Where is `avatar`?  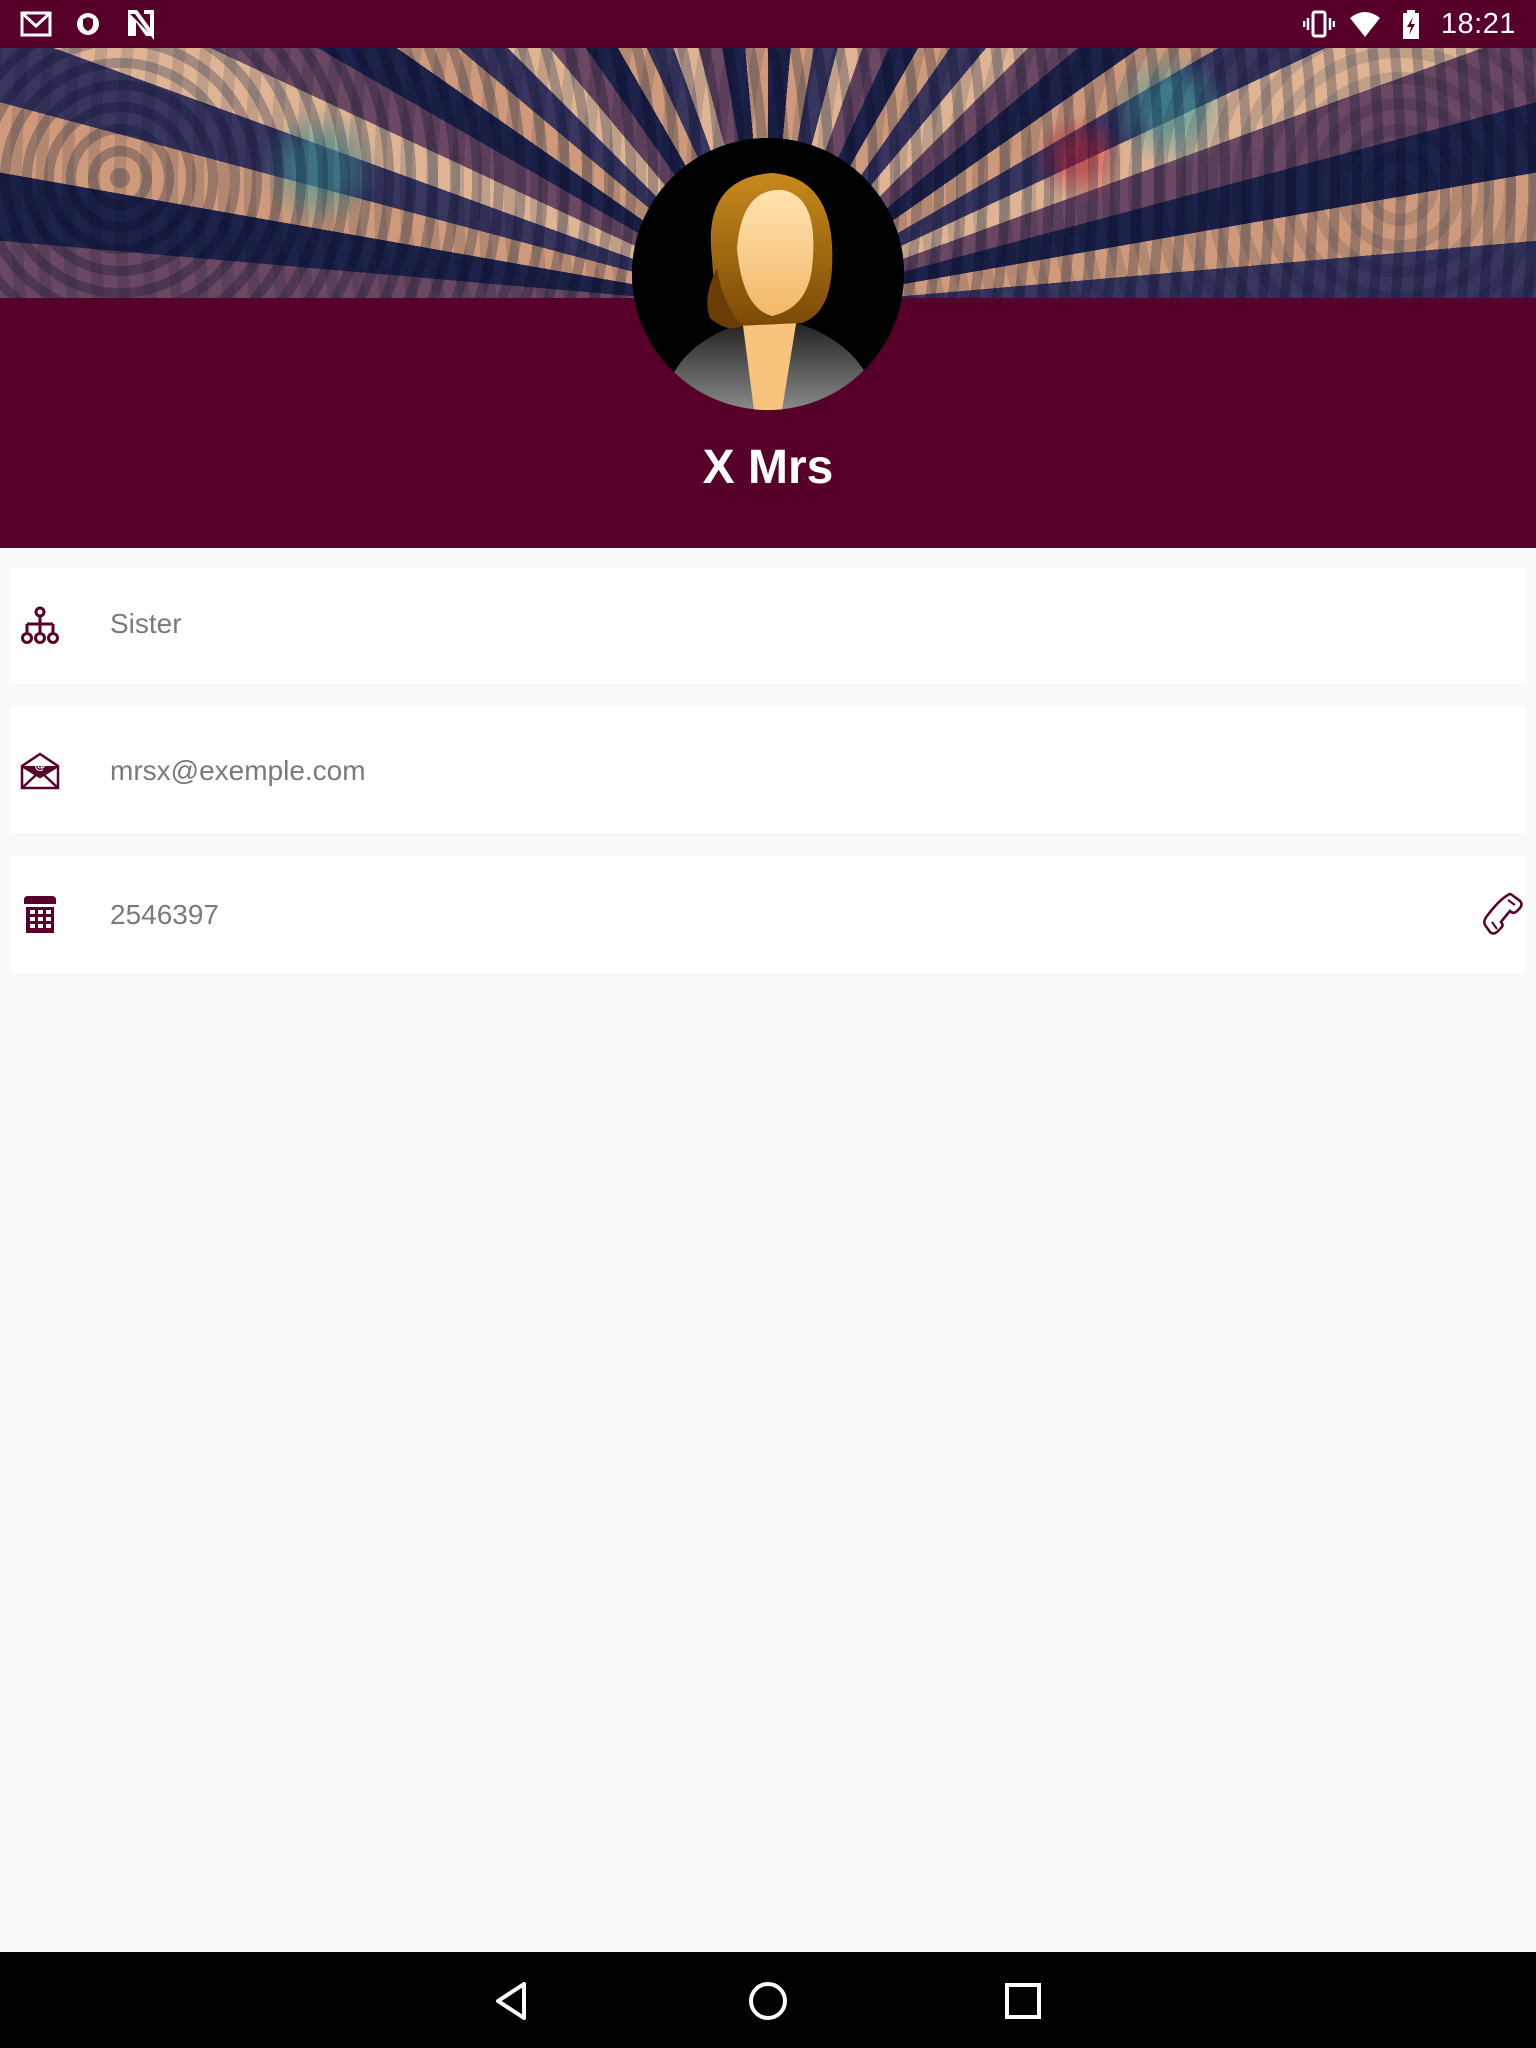 avatar is located at coordinates (768, 274).